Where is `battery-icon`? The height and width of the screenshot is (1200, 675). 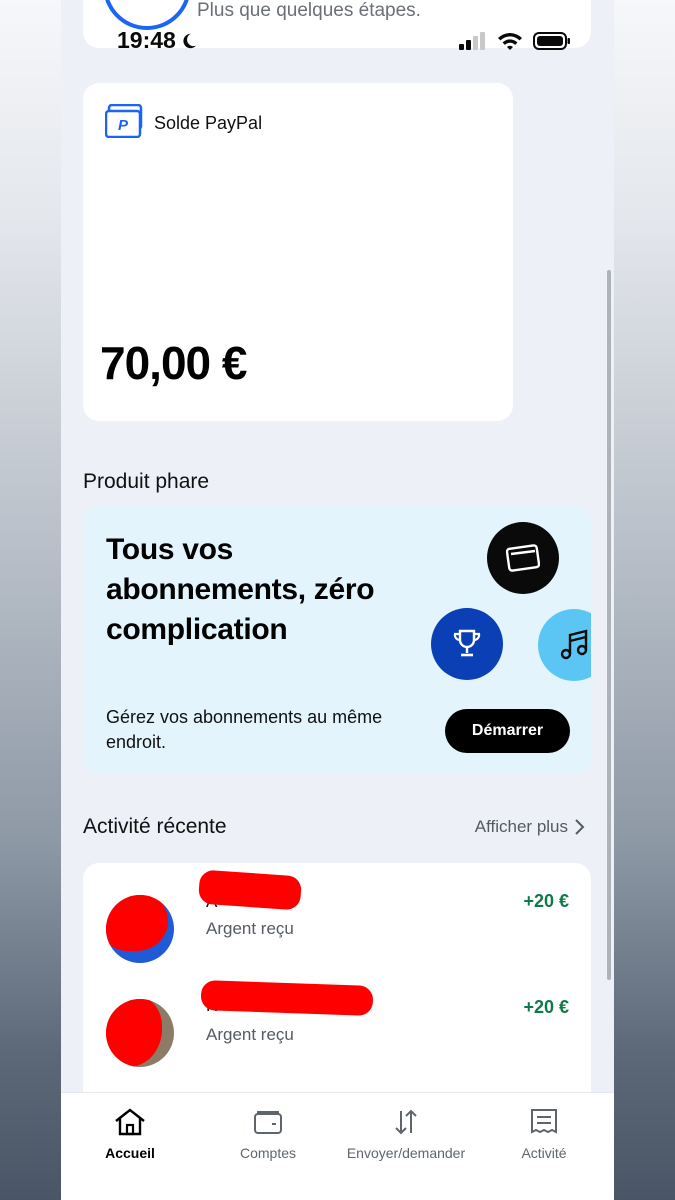
battery-icon is located at coordinates (551, 41).